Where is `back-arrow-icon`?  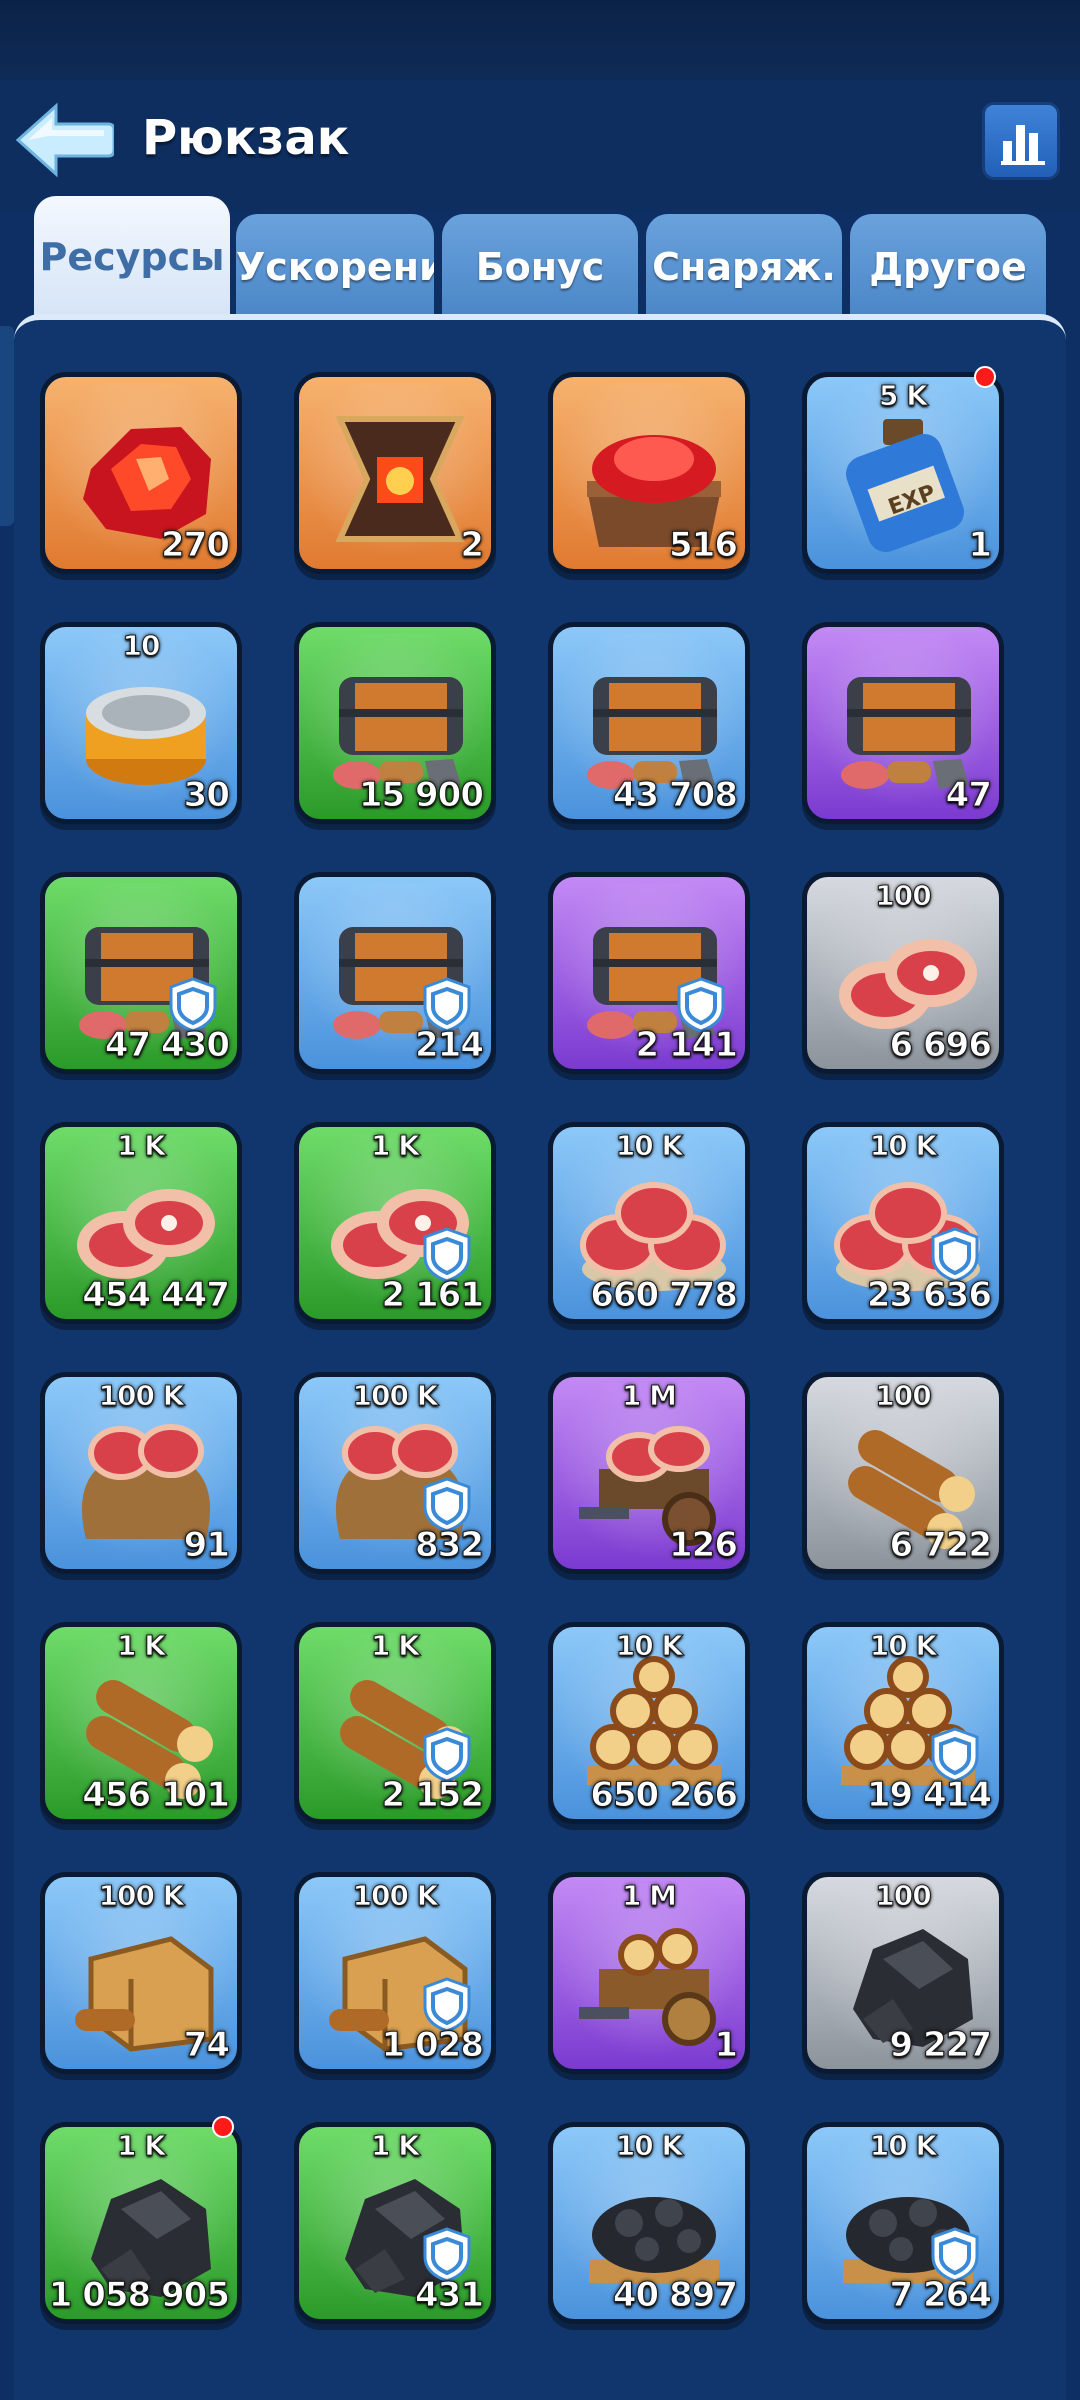
back-arrow-icon is located at coordinates (65, 140).